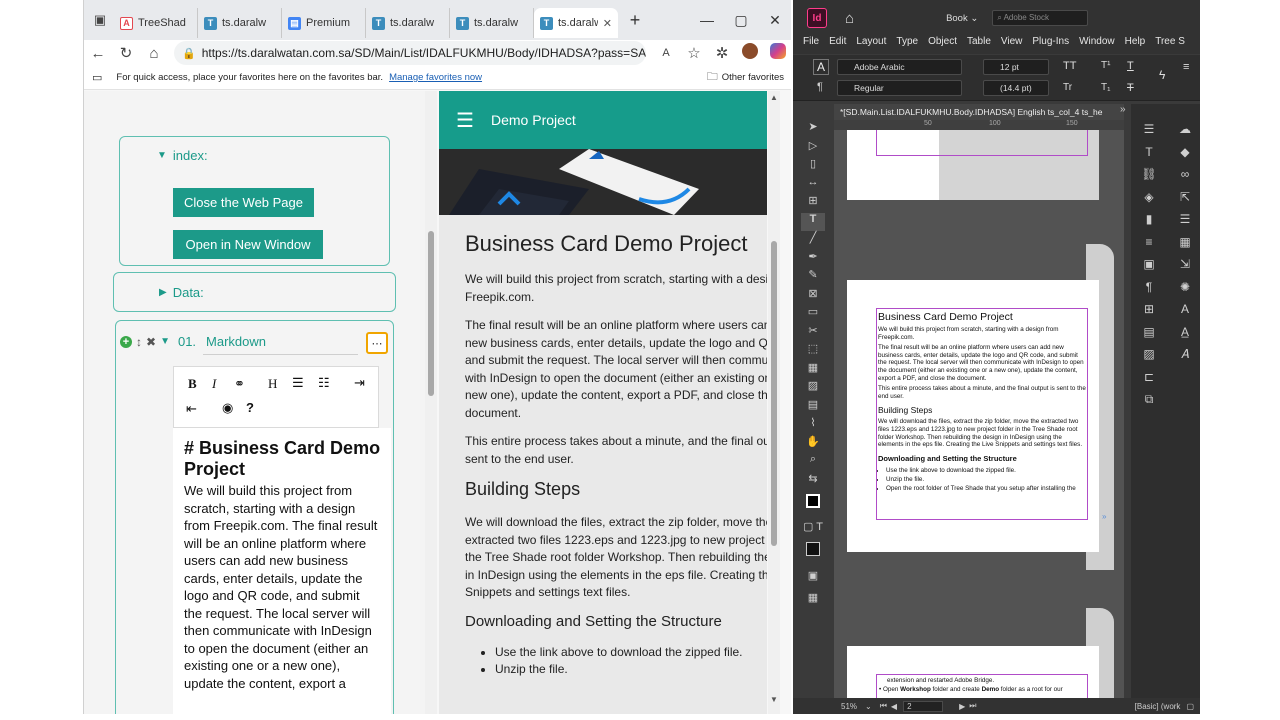  What do you see at coordinates (272, 384) in the screenshot?
I see `heading-icon: H` at bounding box center [272, 384].